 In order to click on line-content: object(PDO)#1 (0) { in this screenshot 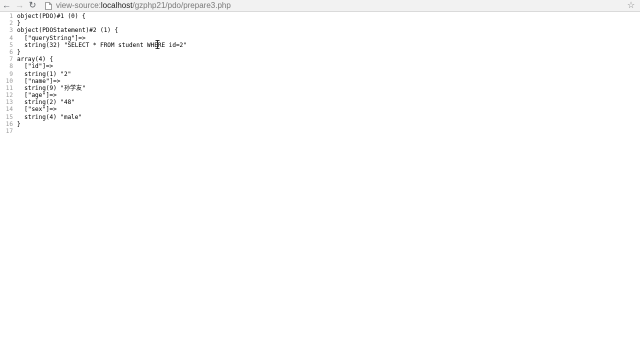, I will do `click(51, 16)`.